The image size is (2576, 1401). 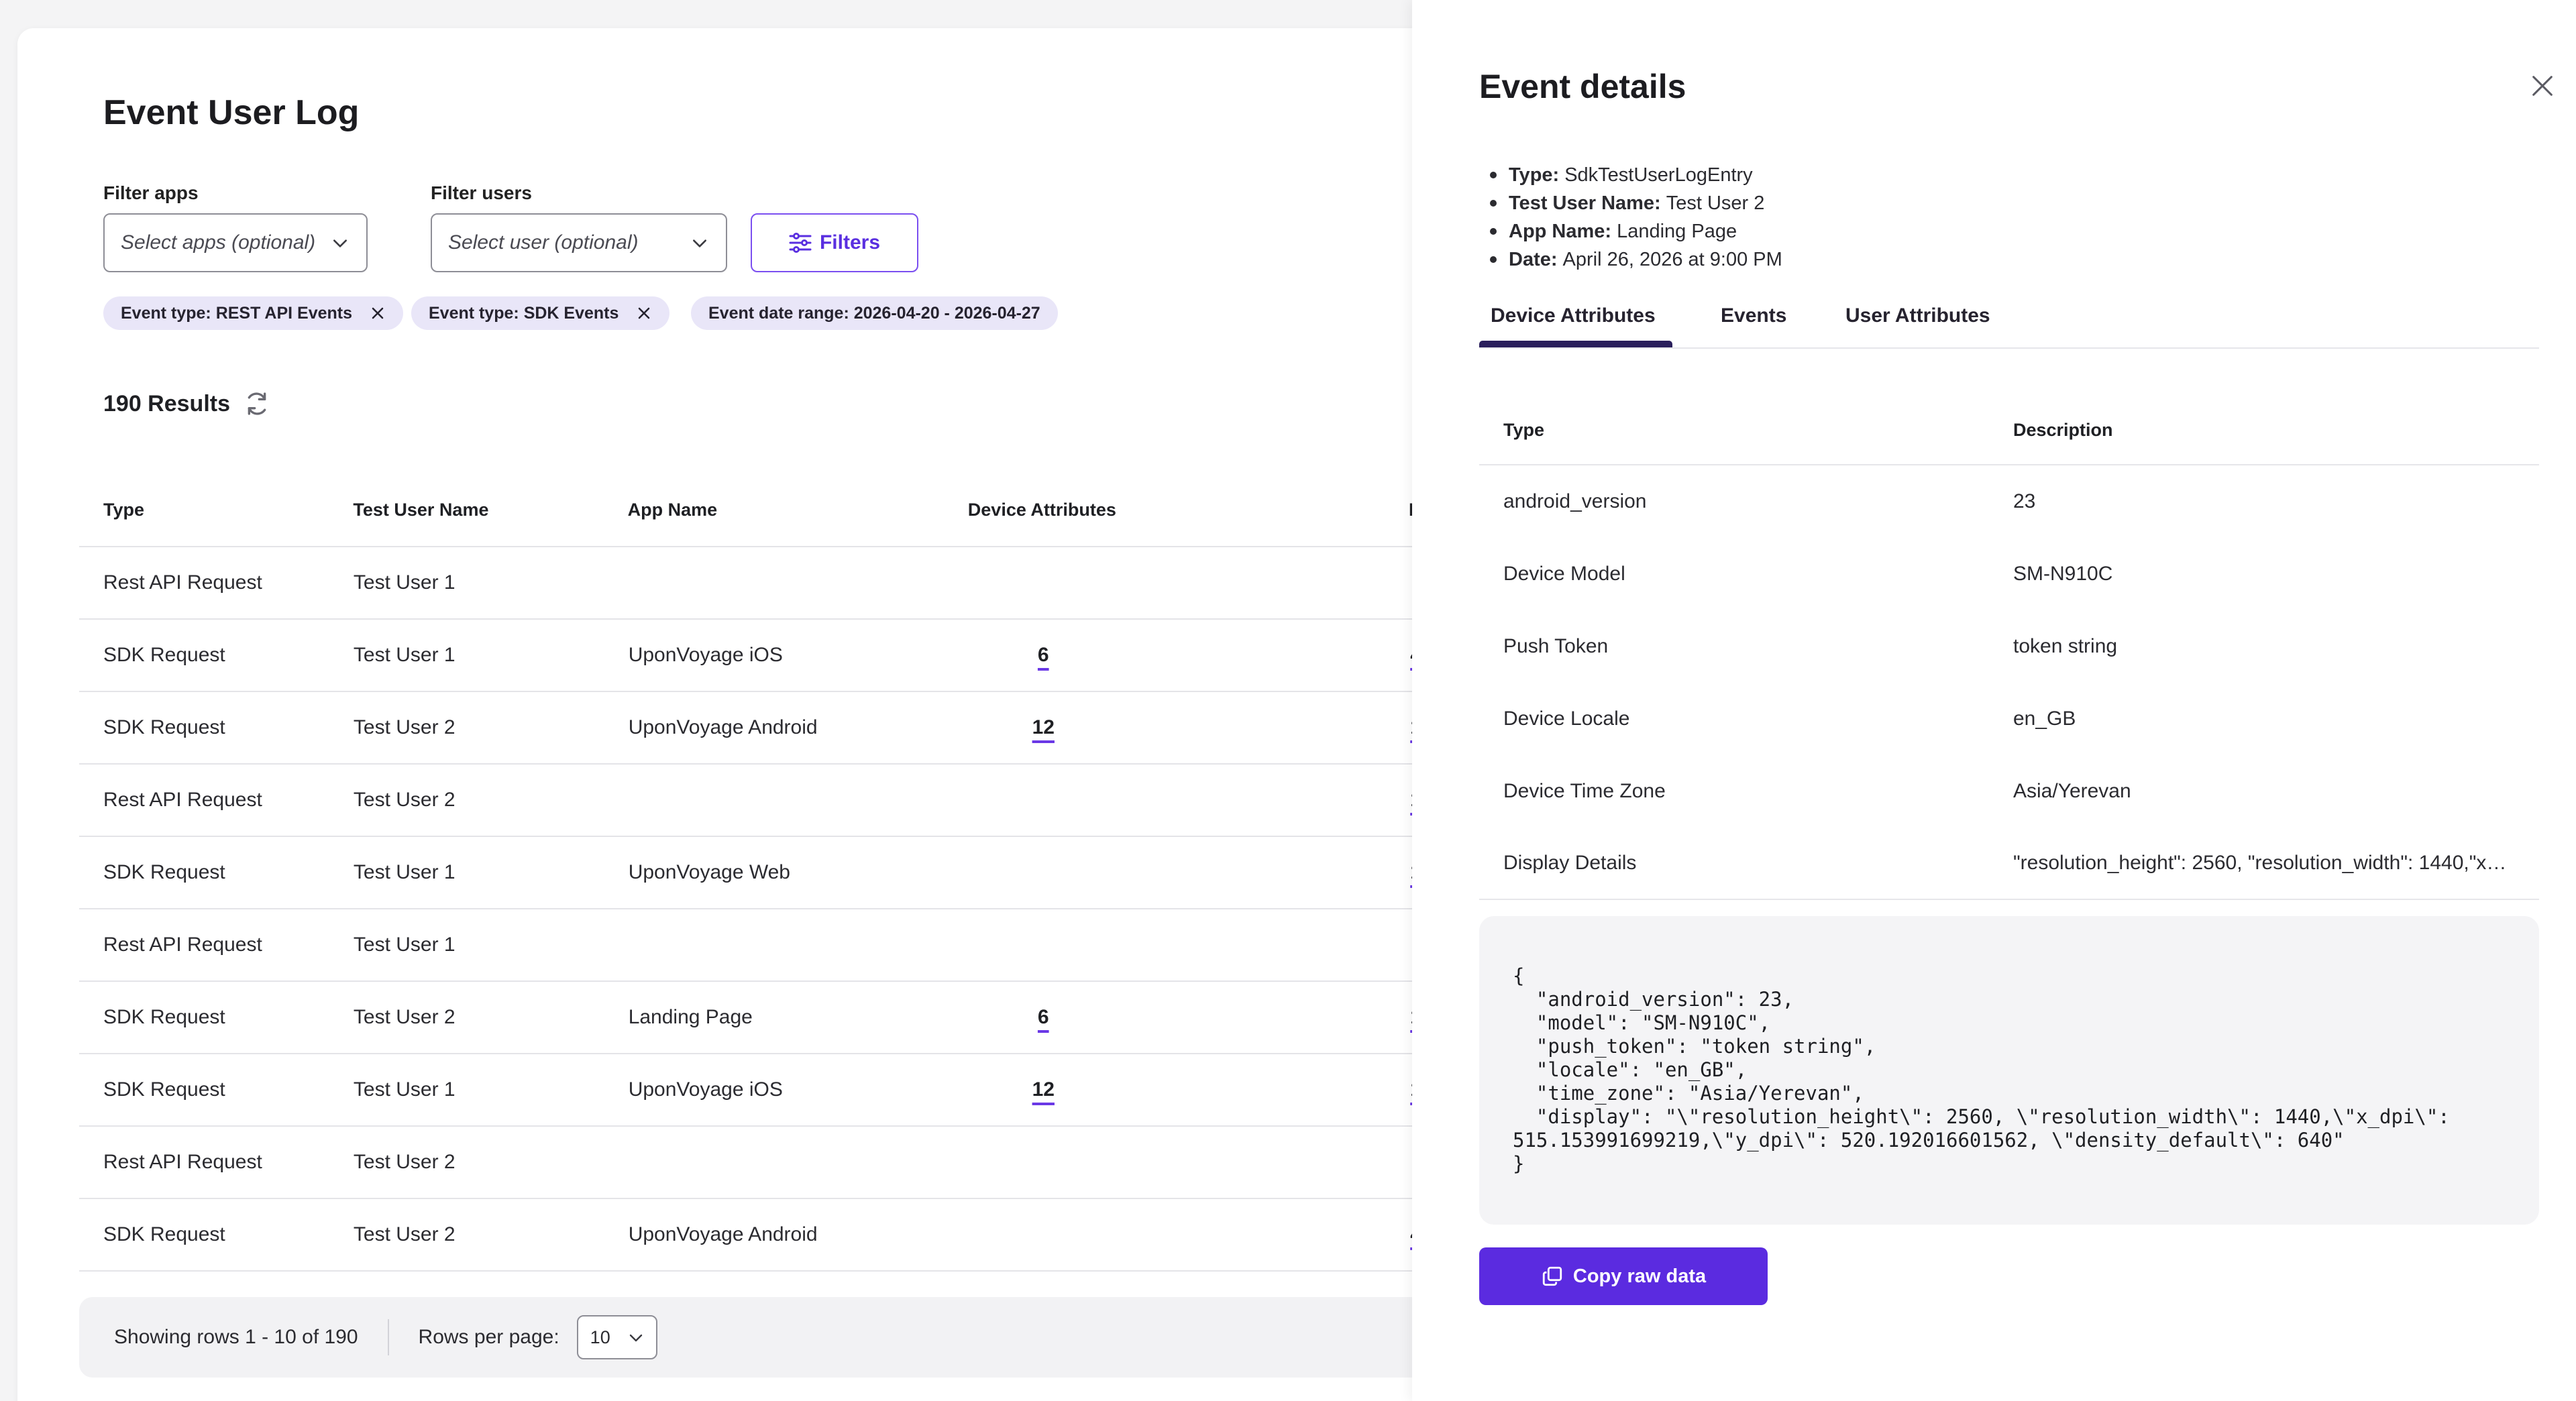 I want to click on rows-per-page-value: 10, so click(x=600, y=1337).